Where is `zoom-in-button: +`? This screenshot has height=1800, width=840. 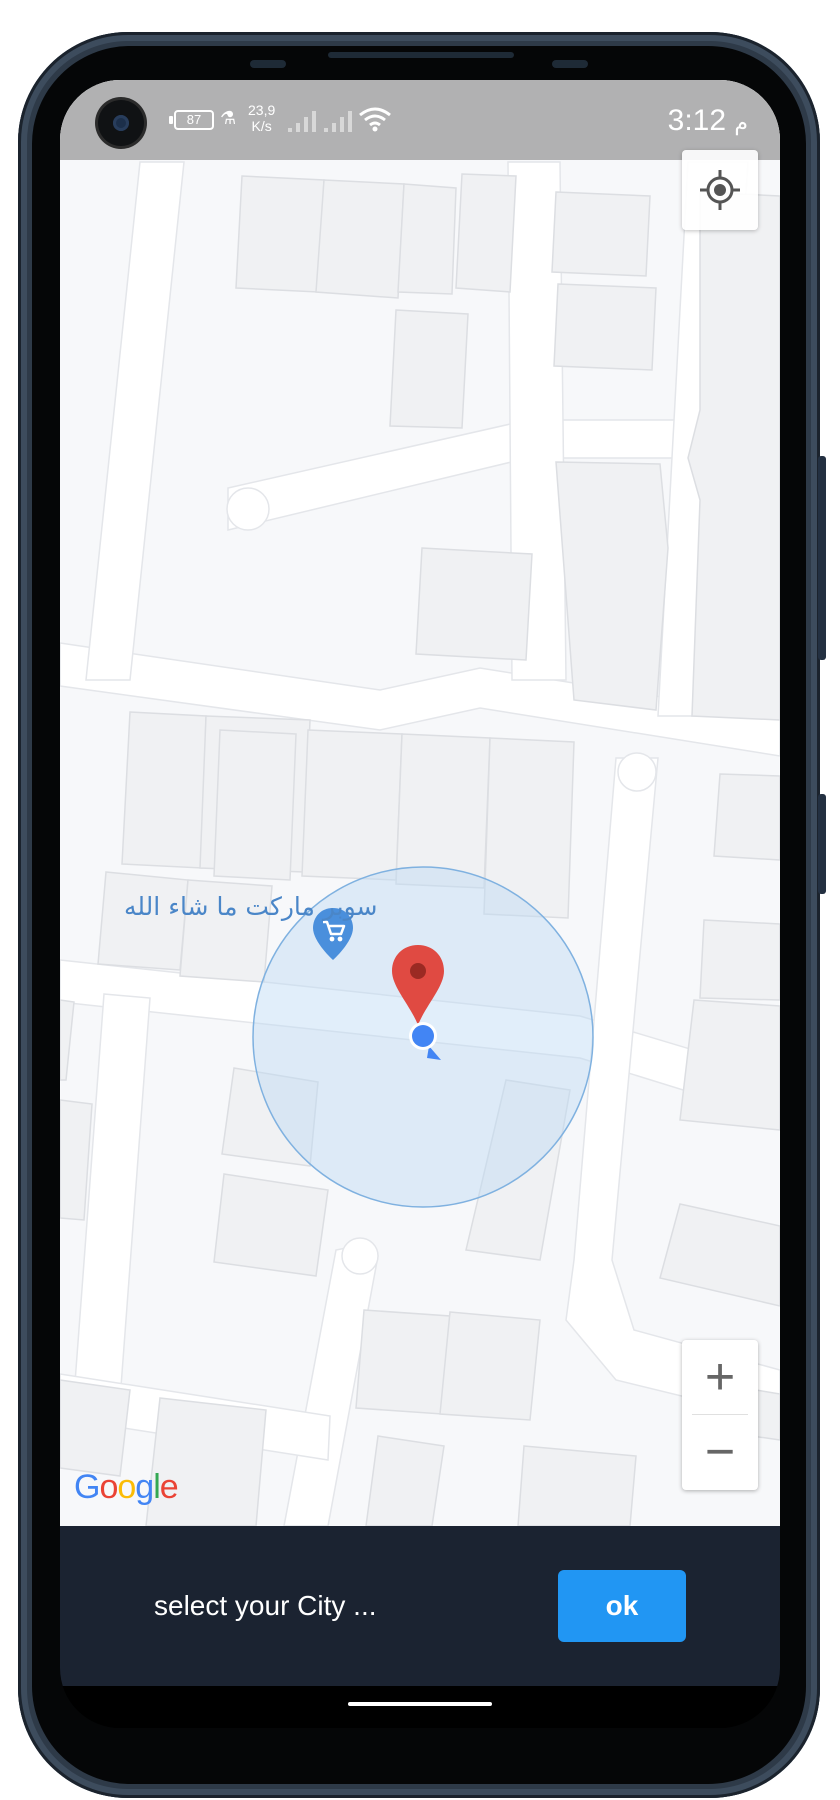 zoom-in-button: + is located at coordinates (720, 1377).